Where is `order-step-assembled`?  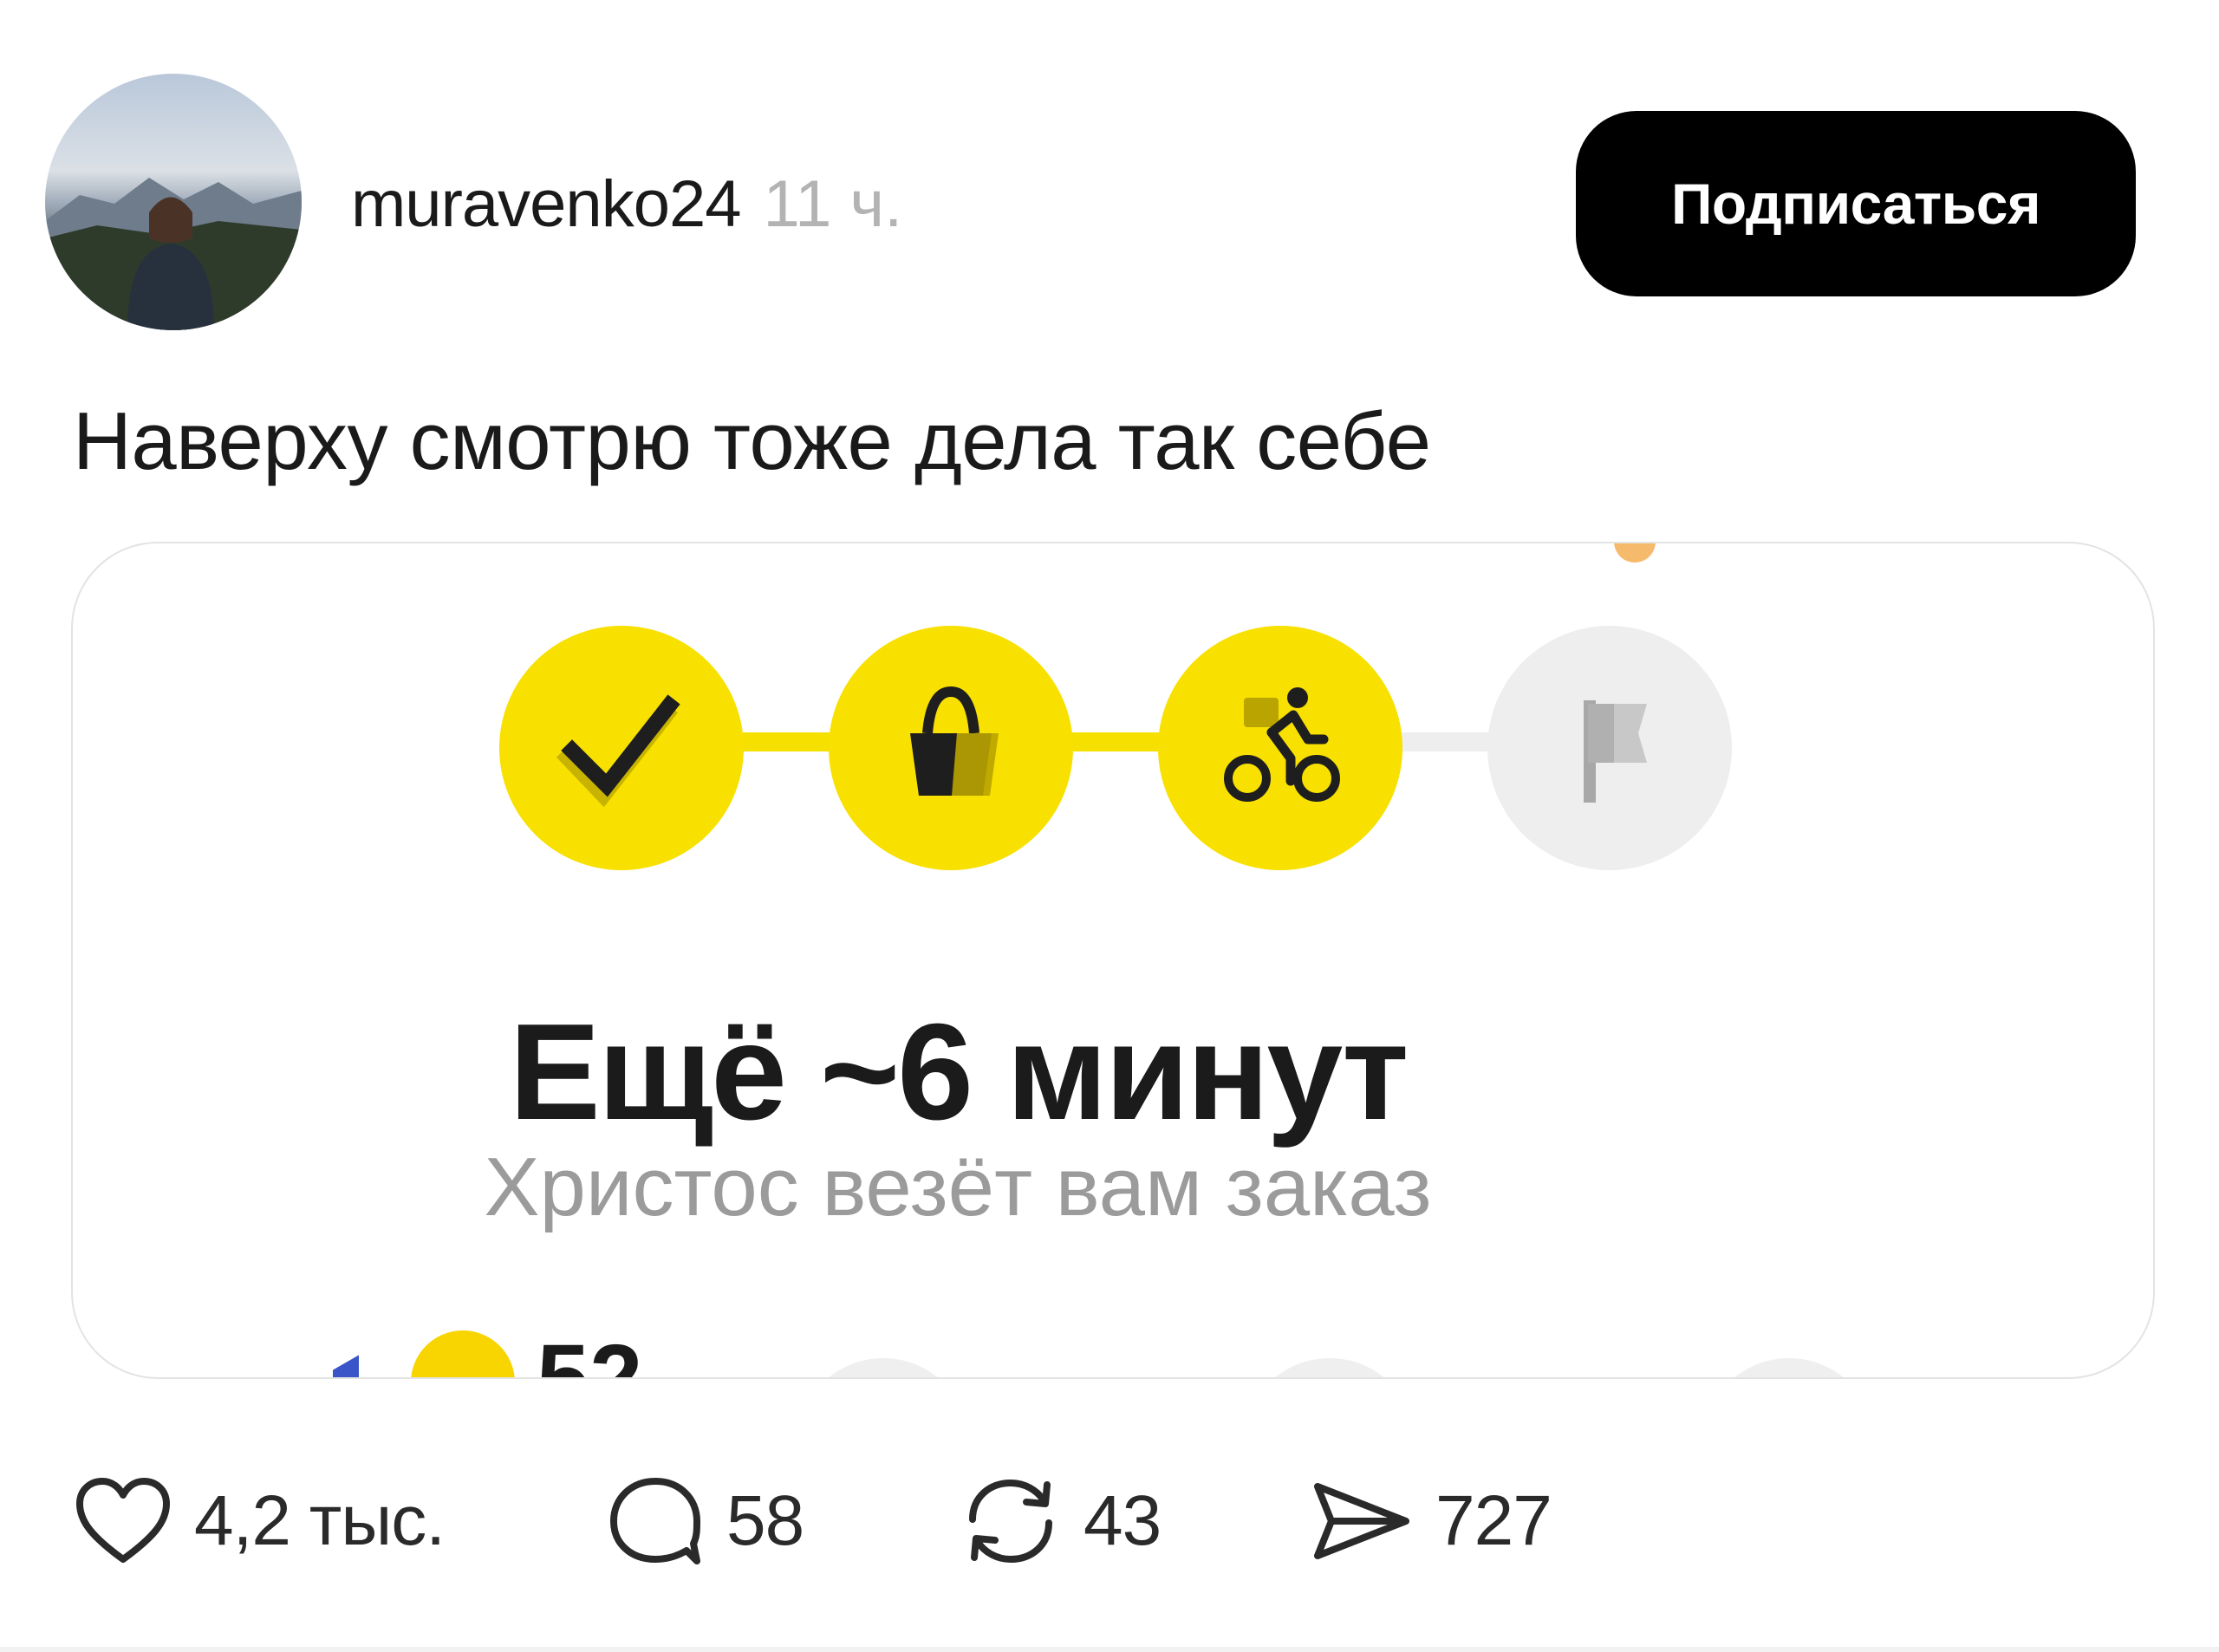 order-step-assembled is located at coordinates (951, 748).